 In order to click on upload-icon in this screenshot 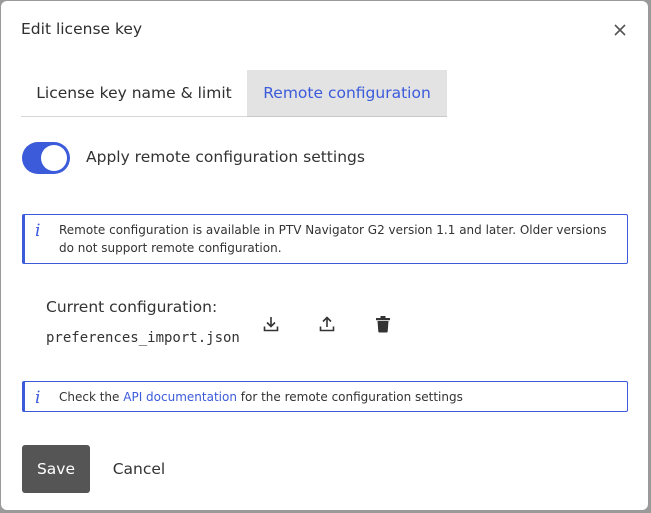, I will do `click(327, 324)`.